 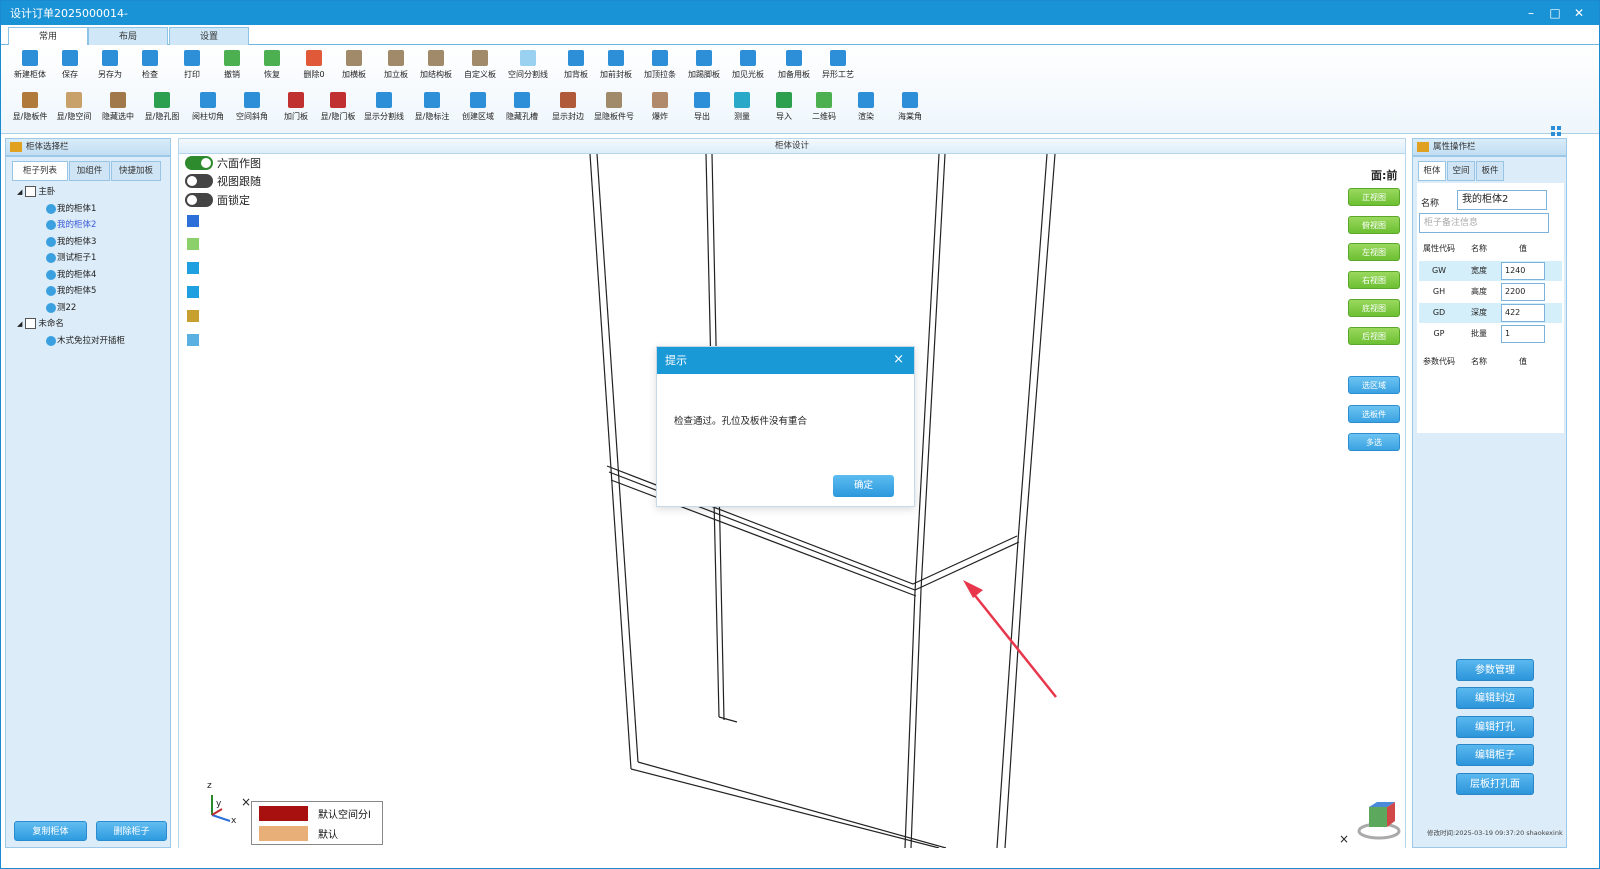 What do you see at coordinates (1531, 13) in the screenshot?
I see `minimize-button: –` at bounding box center [1531, 13].